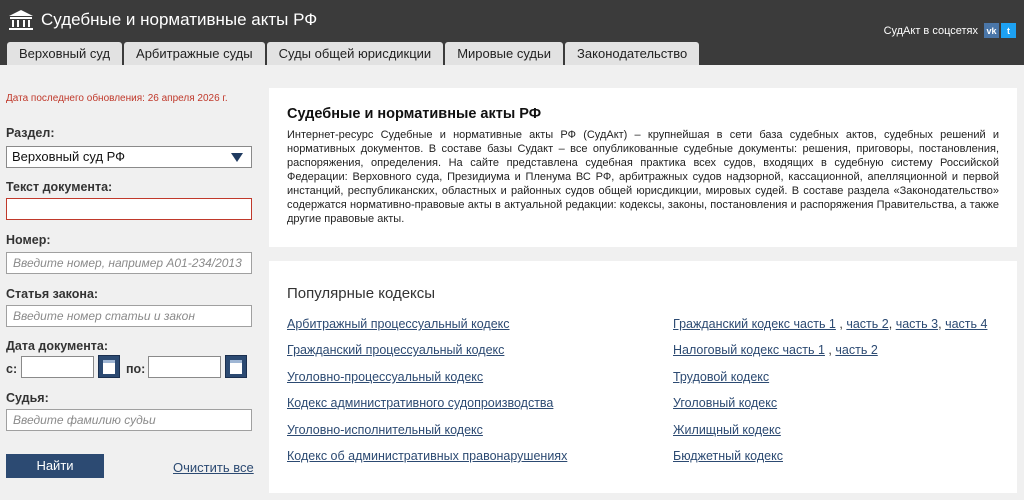 Image resolution: width=1024 pixels, height=500 pixels. Describe the element at coordinates (184, 367) in the screenshot. I see `date-to-input` at that location.